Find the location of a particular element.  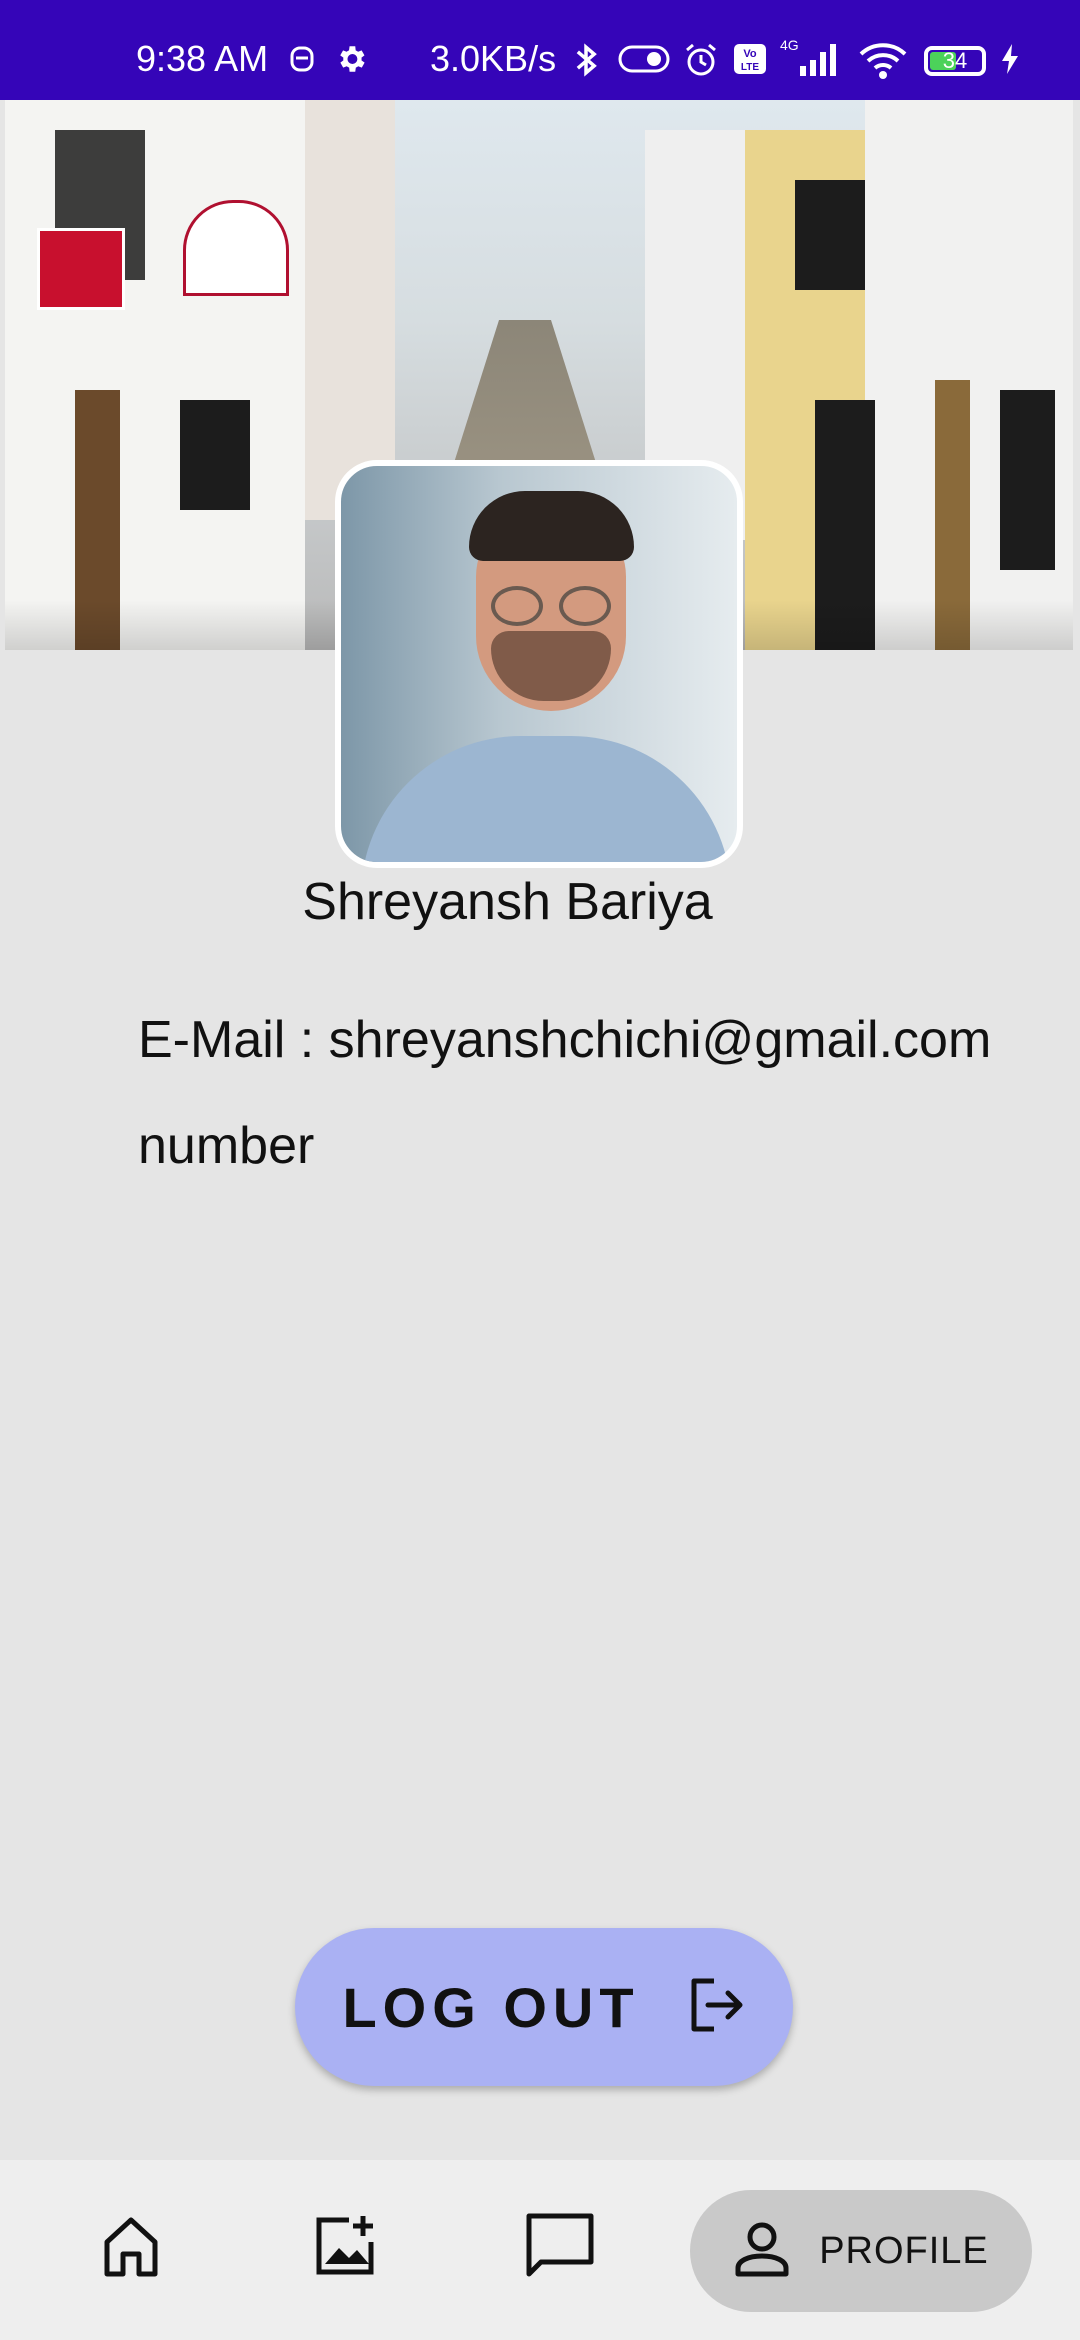

logout-label: LOG OUT is located at coordinates (491, 2007).